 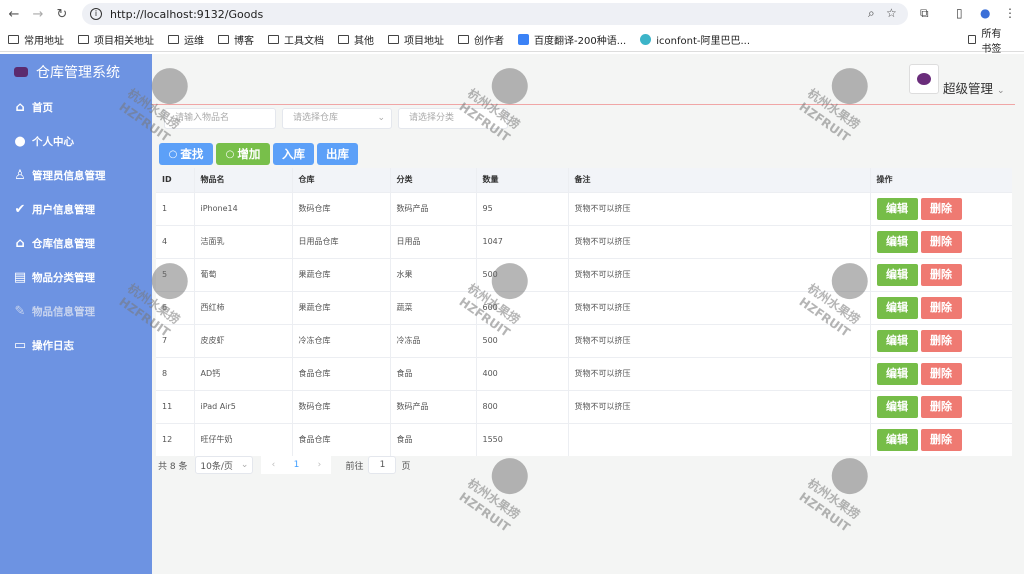 What do you see at coordinates (236, 39) in the screenshot?
I see `bookmark: 博客` at bounding box center [236, 39].